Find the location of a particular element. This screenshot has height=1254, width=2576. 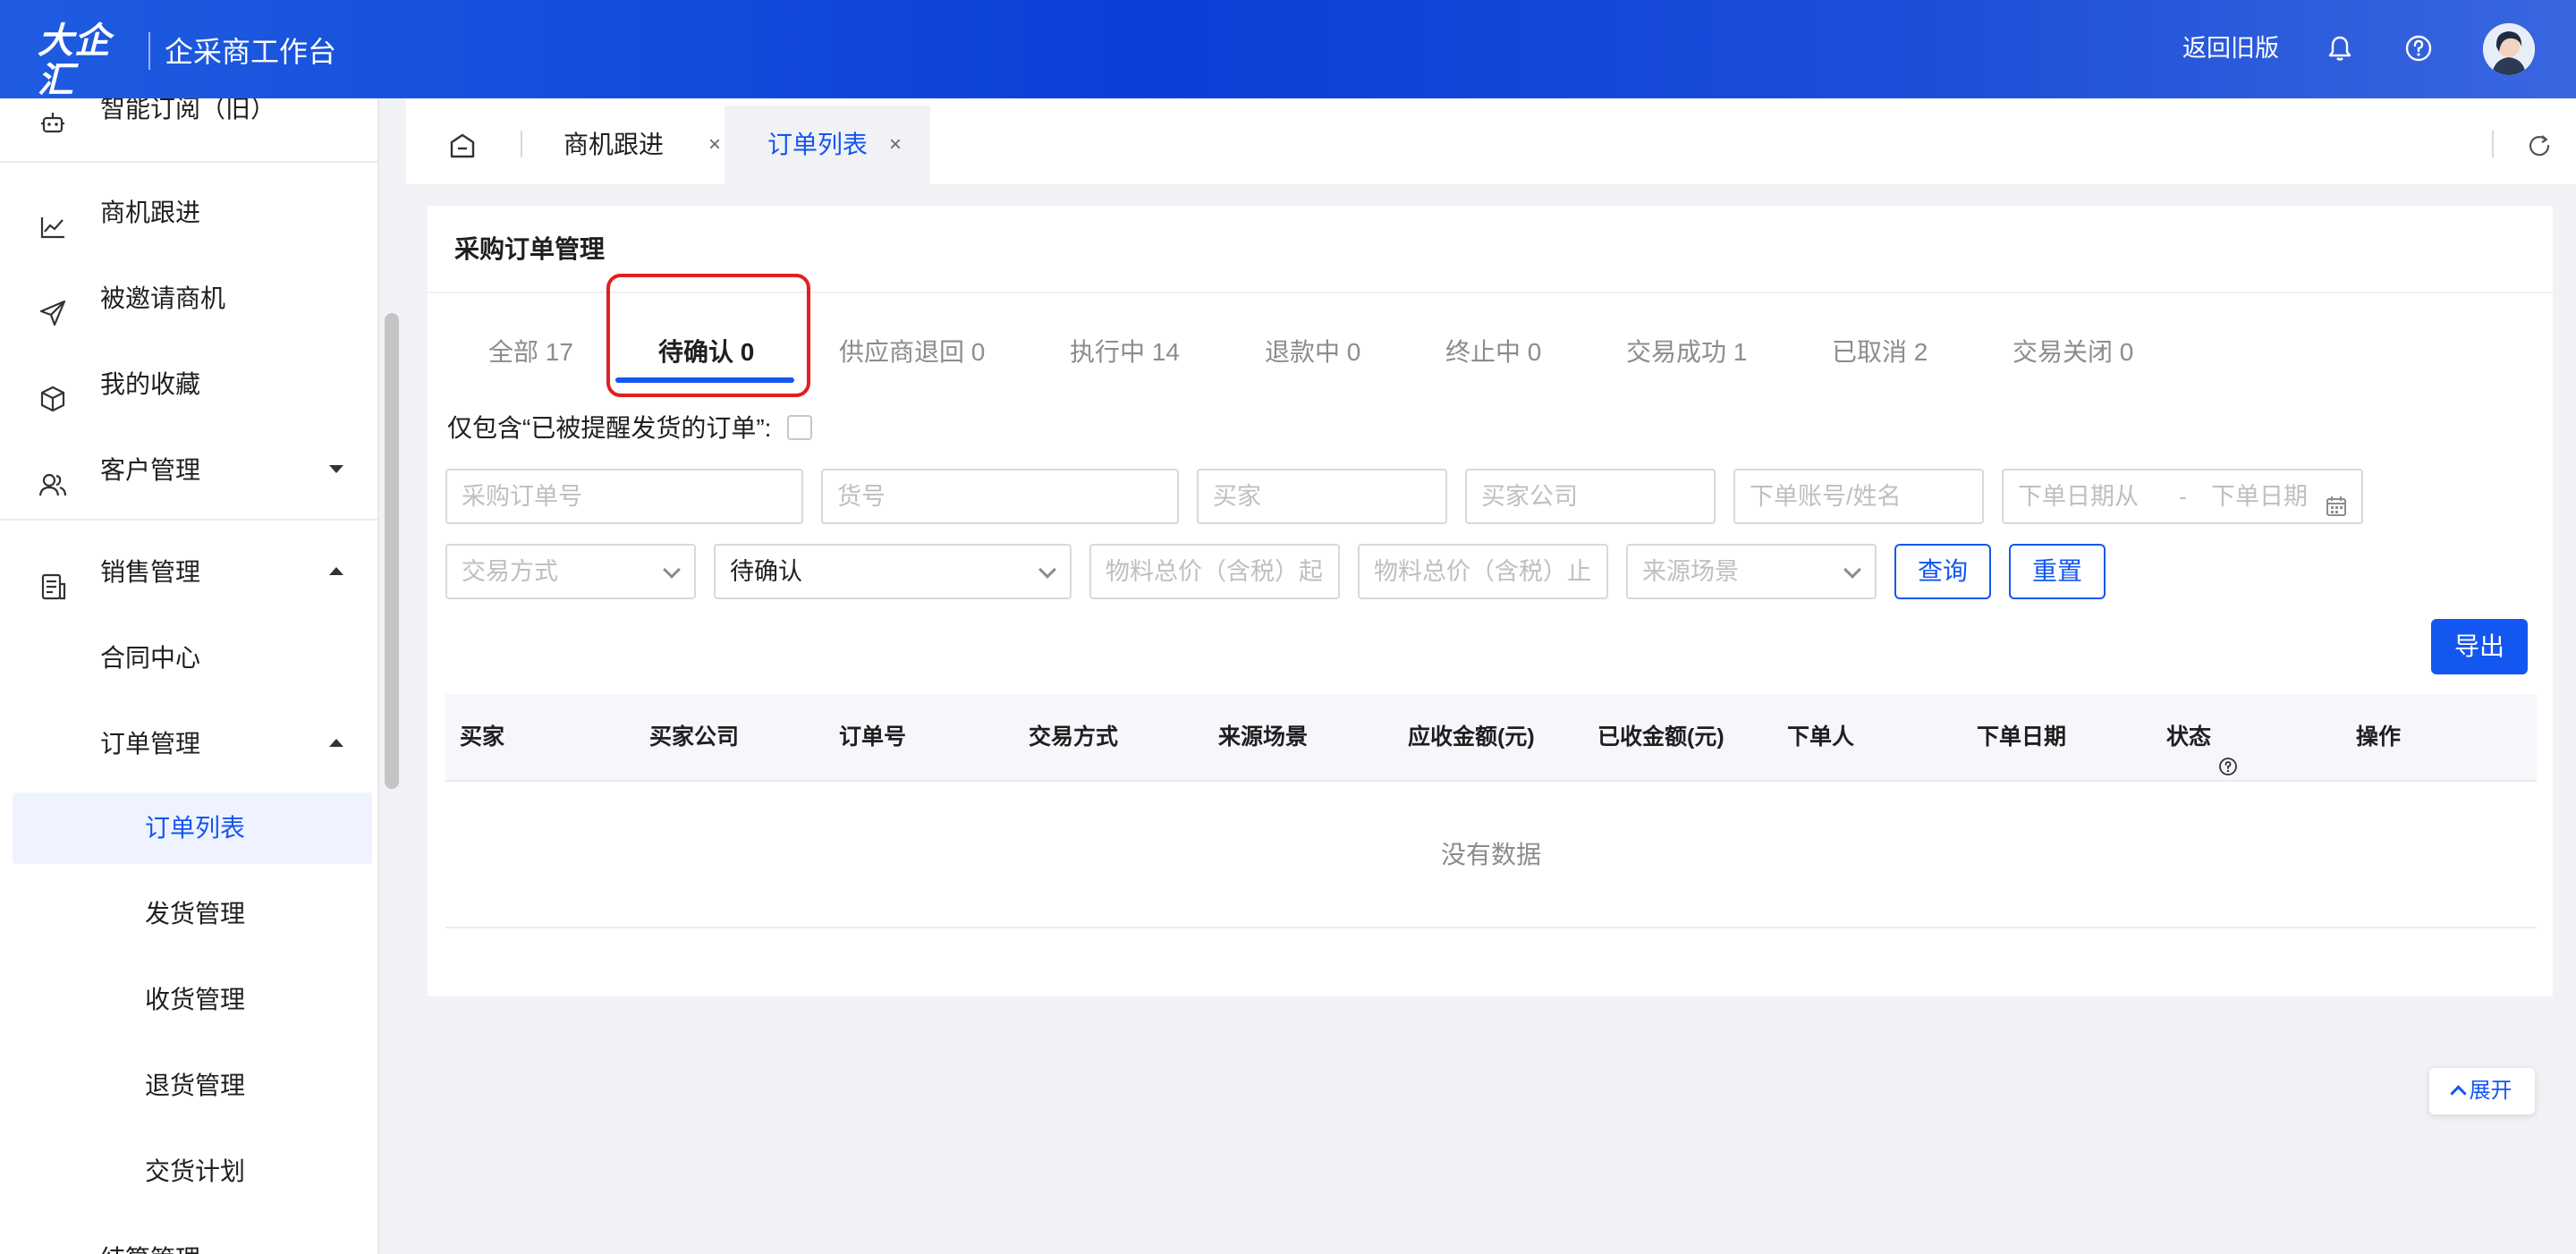

sidebar-item-label: 合同中心 is located at coordinates (150, 658).